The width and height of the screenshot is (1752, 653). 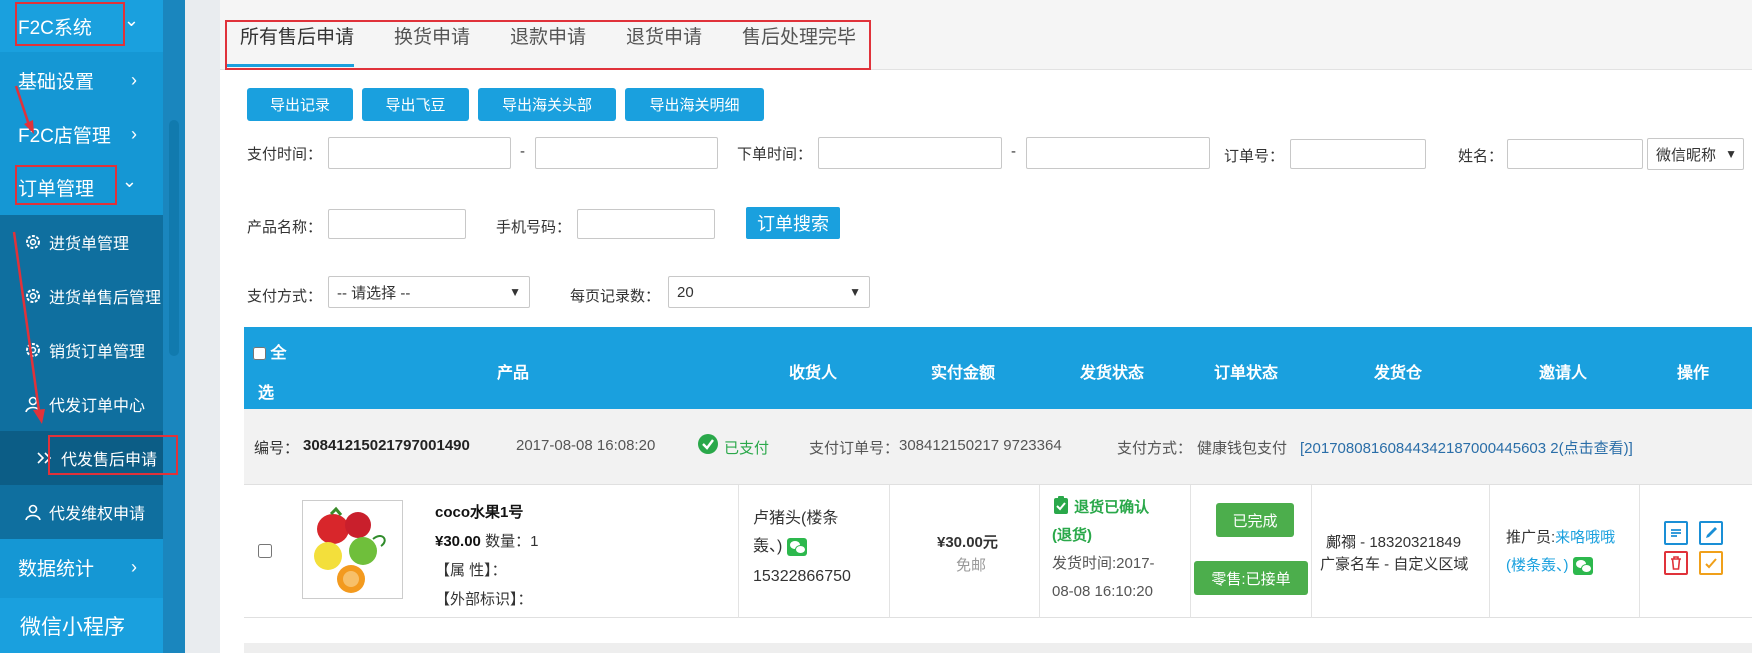 What do you see at coordinates (1575, 154) in the screenshot?
I see `name-input` at bounding box center [1575, 154].